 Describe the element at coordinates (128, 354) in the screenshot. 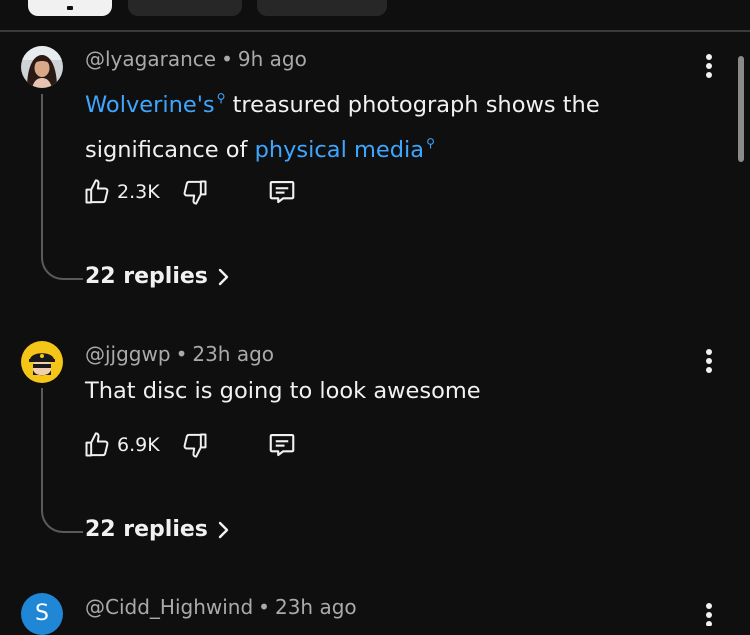

I see `author-handle: @jjggwp` at that location.